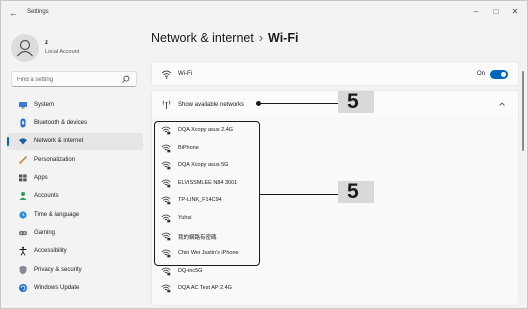 This screenshot has width=528, height=309. What do you see at coordinates (261, 148) in the screenshot?
I see `network-item: BiPhone` at bounding box center [261, 148].